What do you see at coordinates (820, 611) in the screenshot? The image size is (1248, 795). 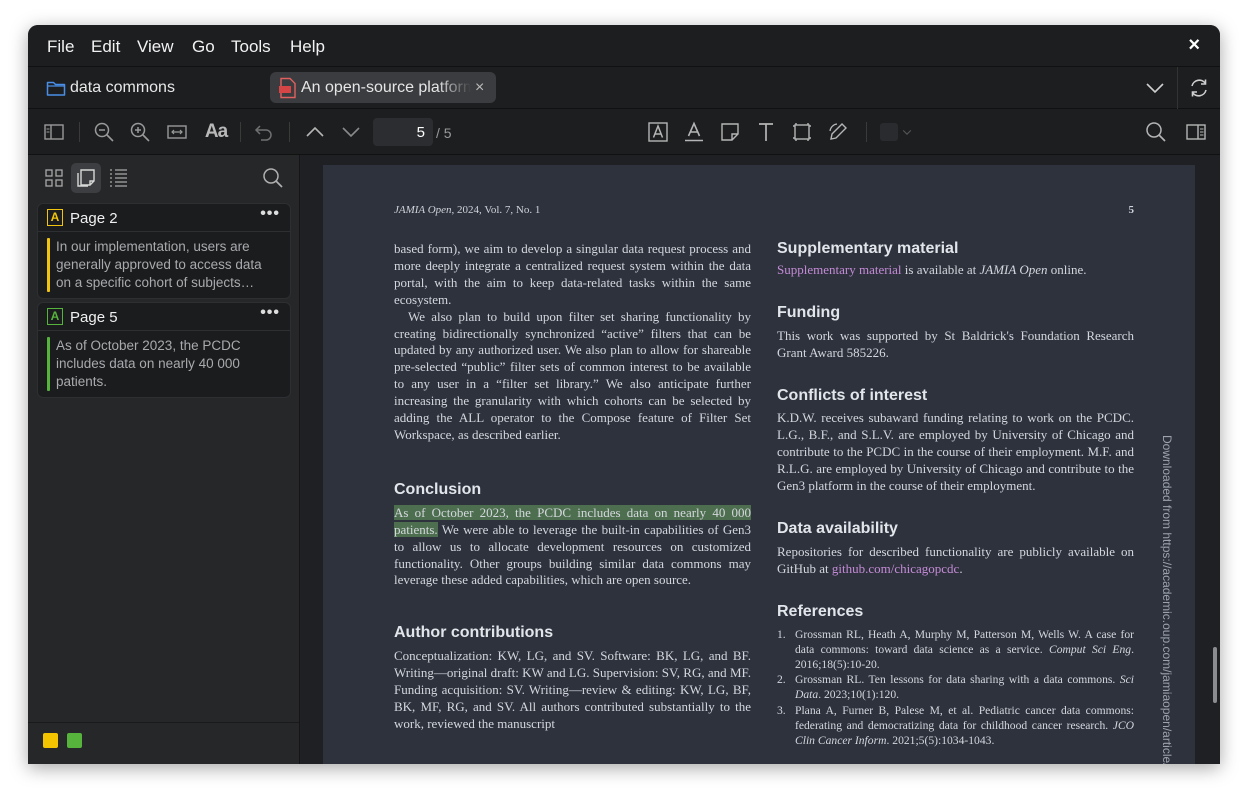 I see `section-heading-references: References` at bounding box center [820, 611].